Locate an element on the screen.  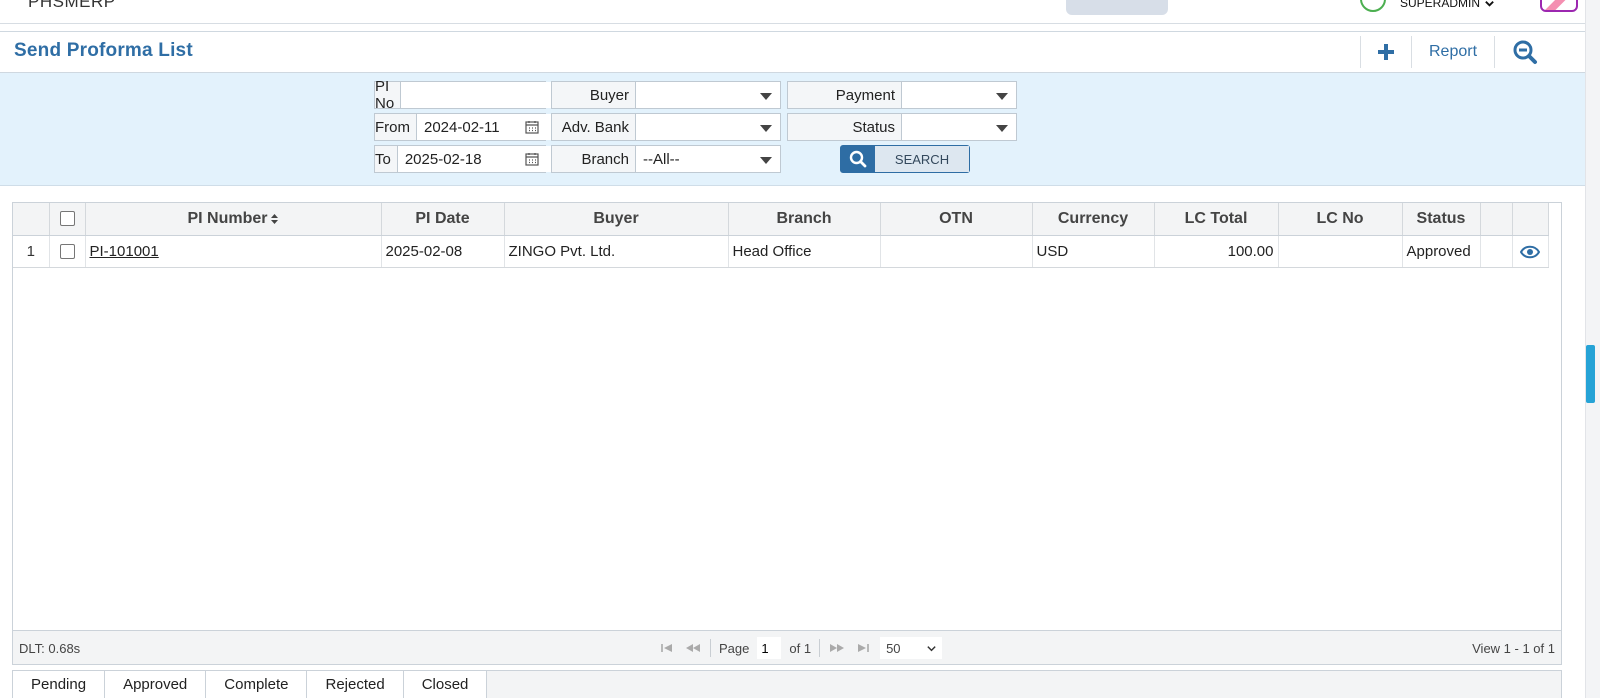
status-label: Status is located at coordinates (845, 127).